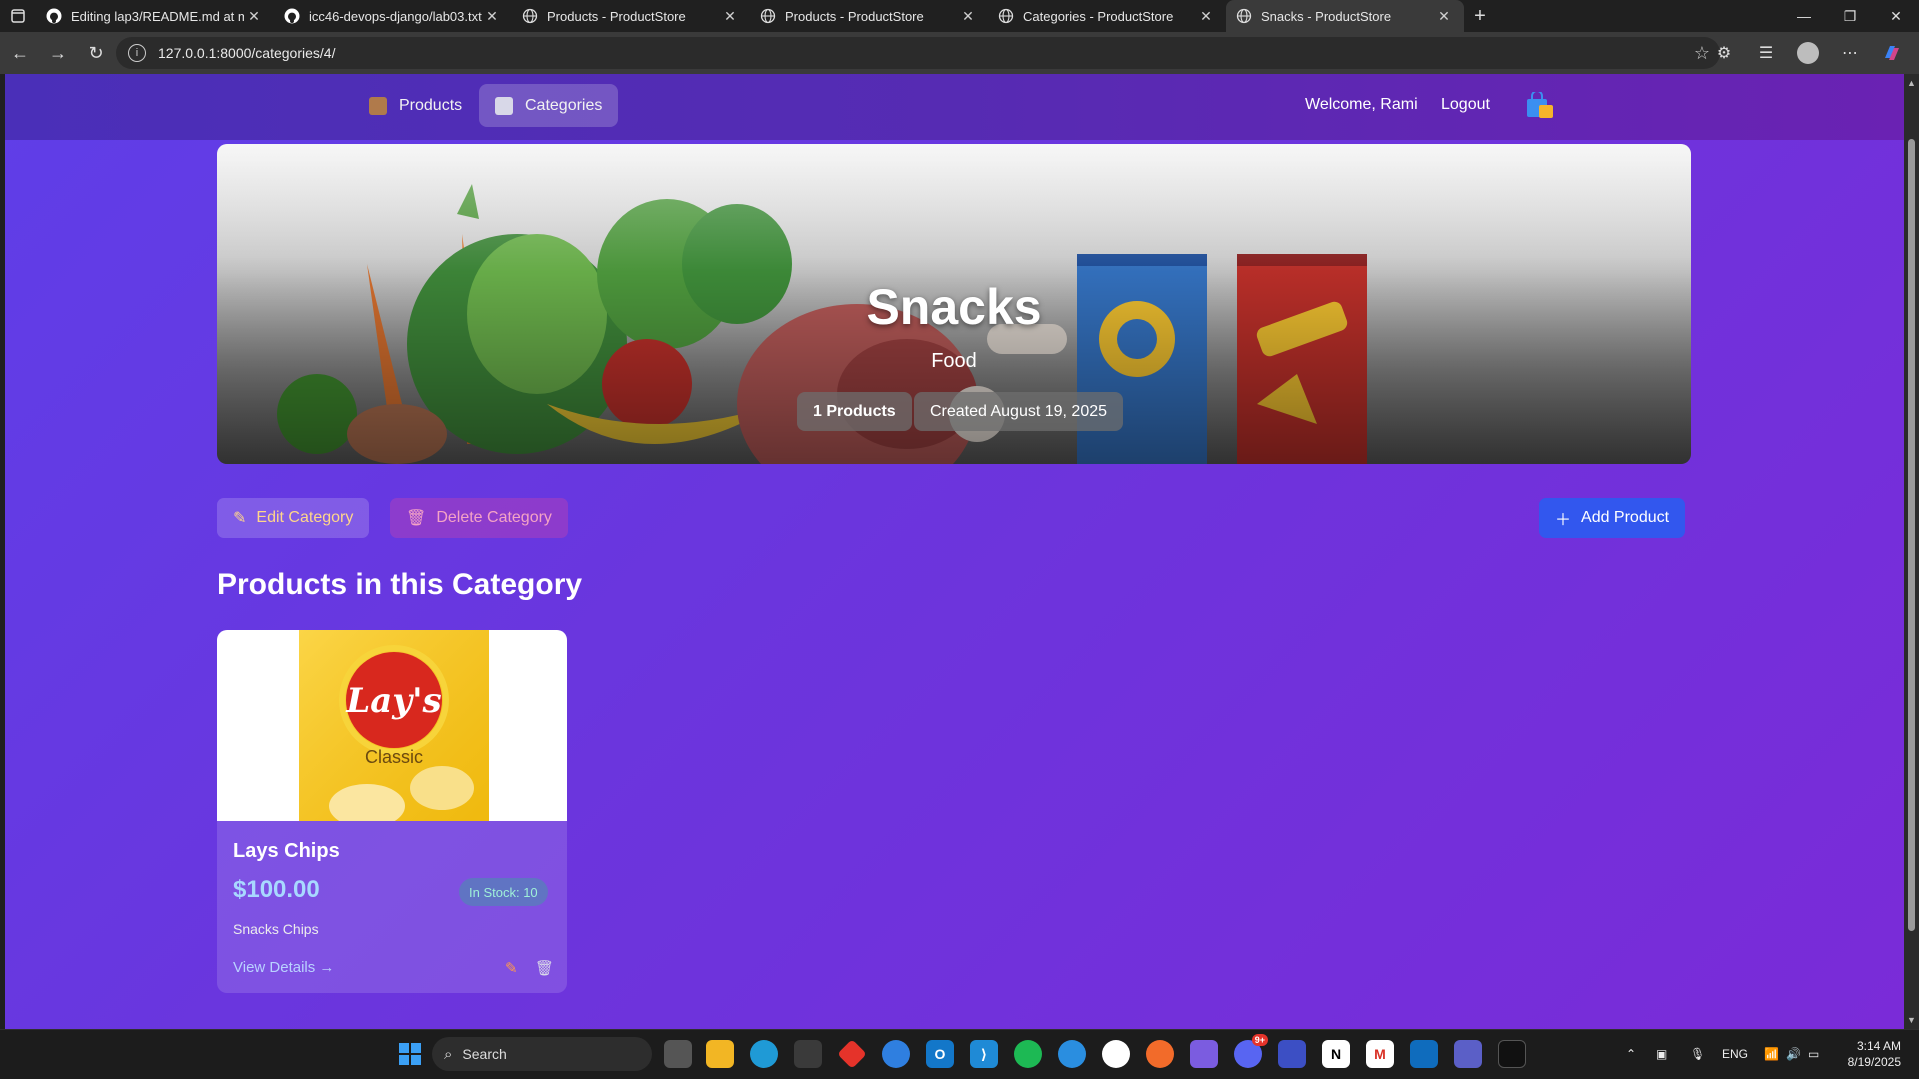 The height and width of the screenshot is (1079, 1919). Describe the element at coordinates (1631, 1054) in the screenshot. I see `tray-chevron-icon: ⌃` at that location.